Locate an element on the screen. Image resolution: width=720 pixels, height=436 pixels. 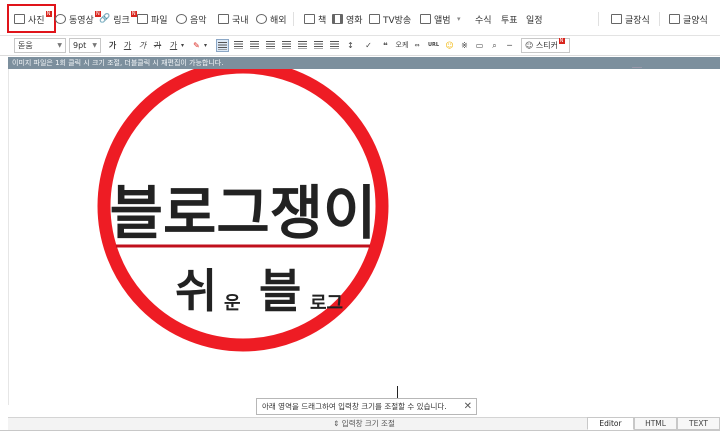
spacing-icon: ⇔ is located at coordinates (417, 45).